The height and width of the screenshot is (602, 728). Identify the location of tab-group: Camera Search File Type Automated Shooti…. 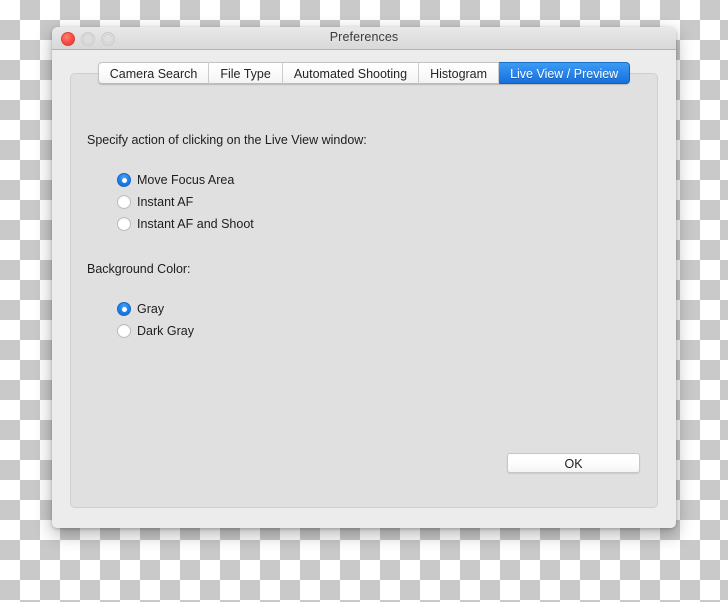
(364, 73).